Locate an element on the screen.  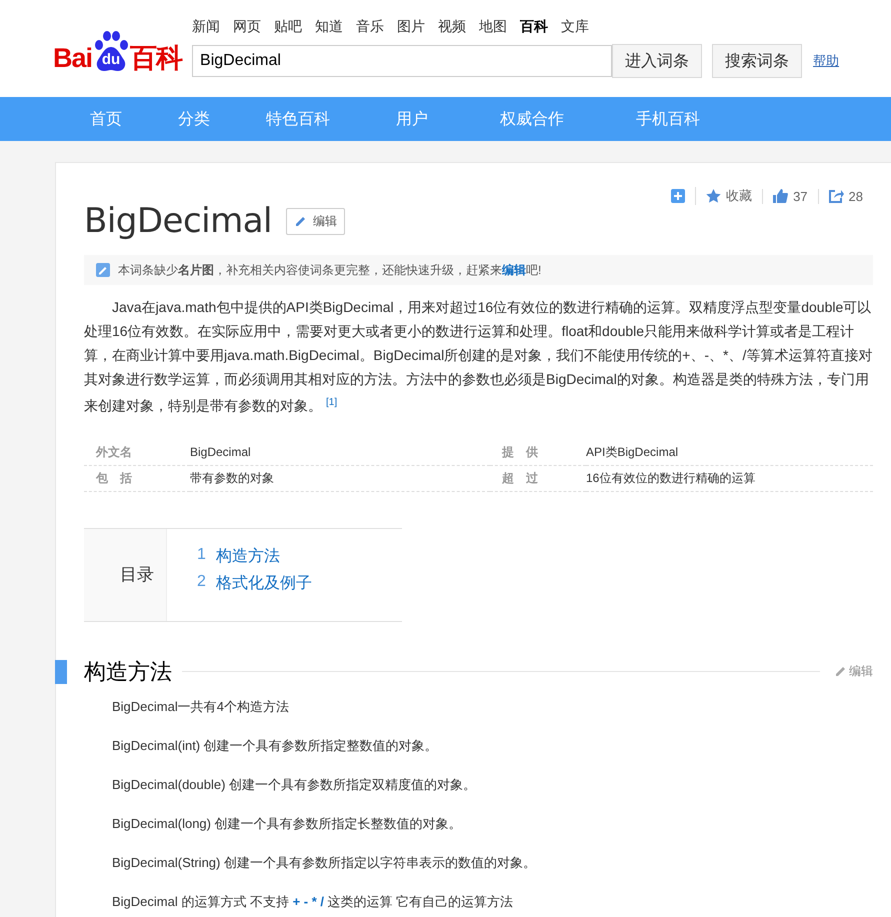
info-value: 带有参数的对象 is located at coordinates (340, 479).